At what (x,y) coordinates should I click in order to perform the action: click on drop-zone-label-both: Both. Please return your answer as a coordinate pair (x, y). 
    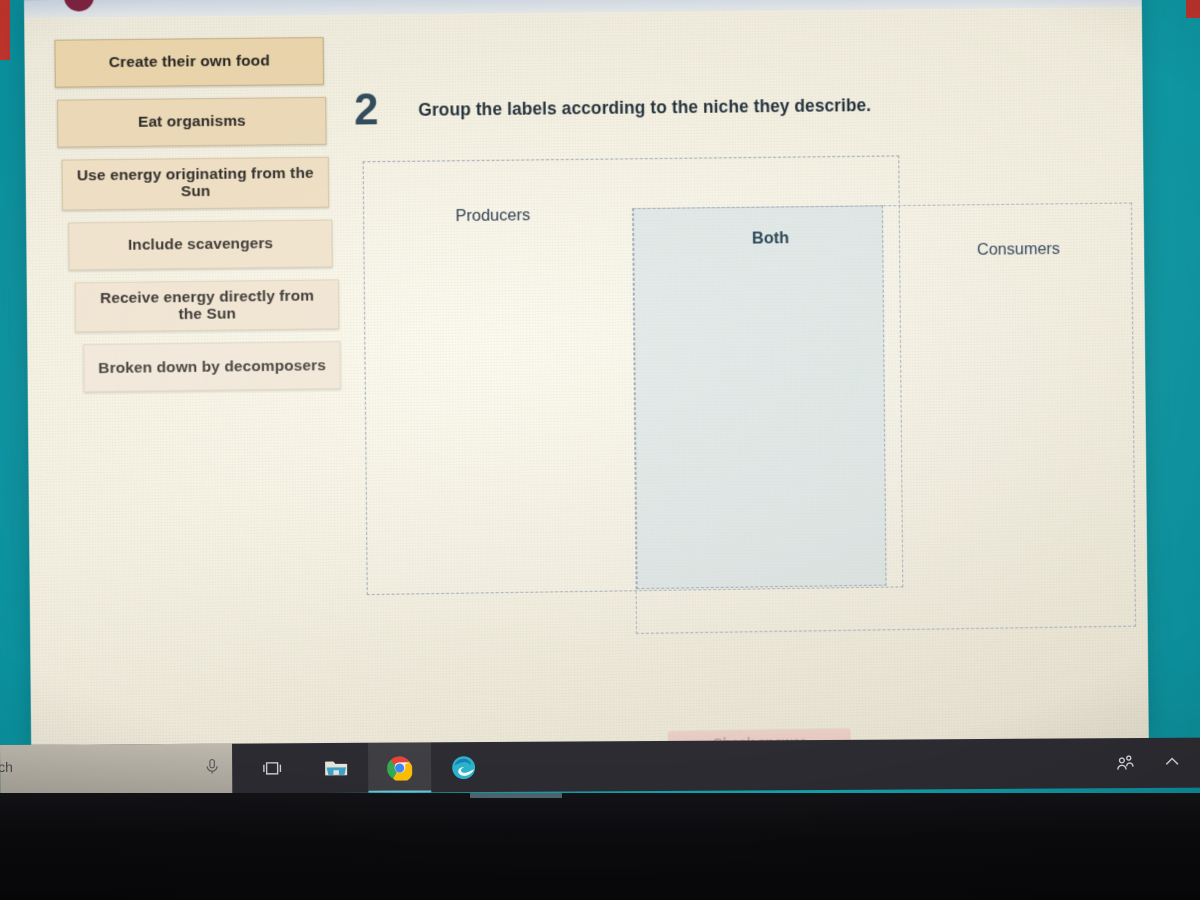
    Looking at the image, I should click on (770, 238).